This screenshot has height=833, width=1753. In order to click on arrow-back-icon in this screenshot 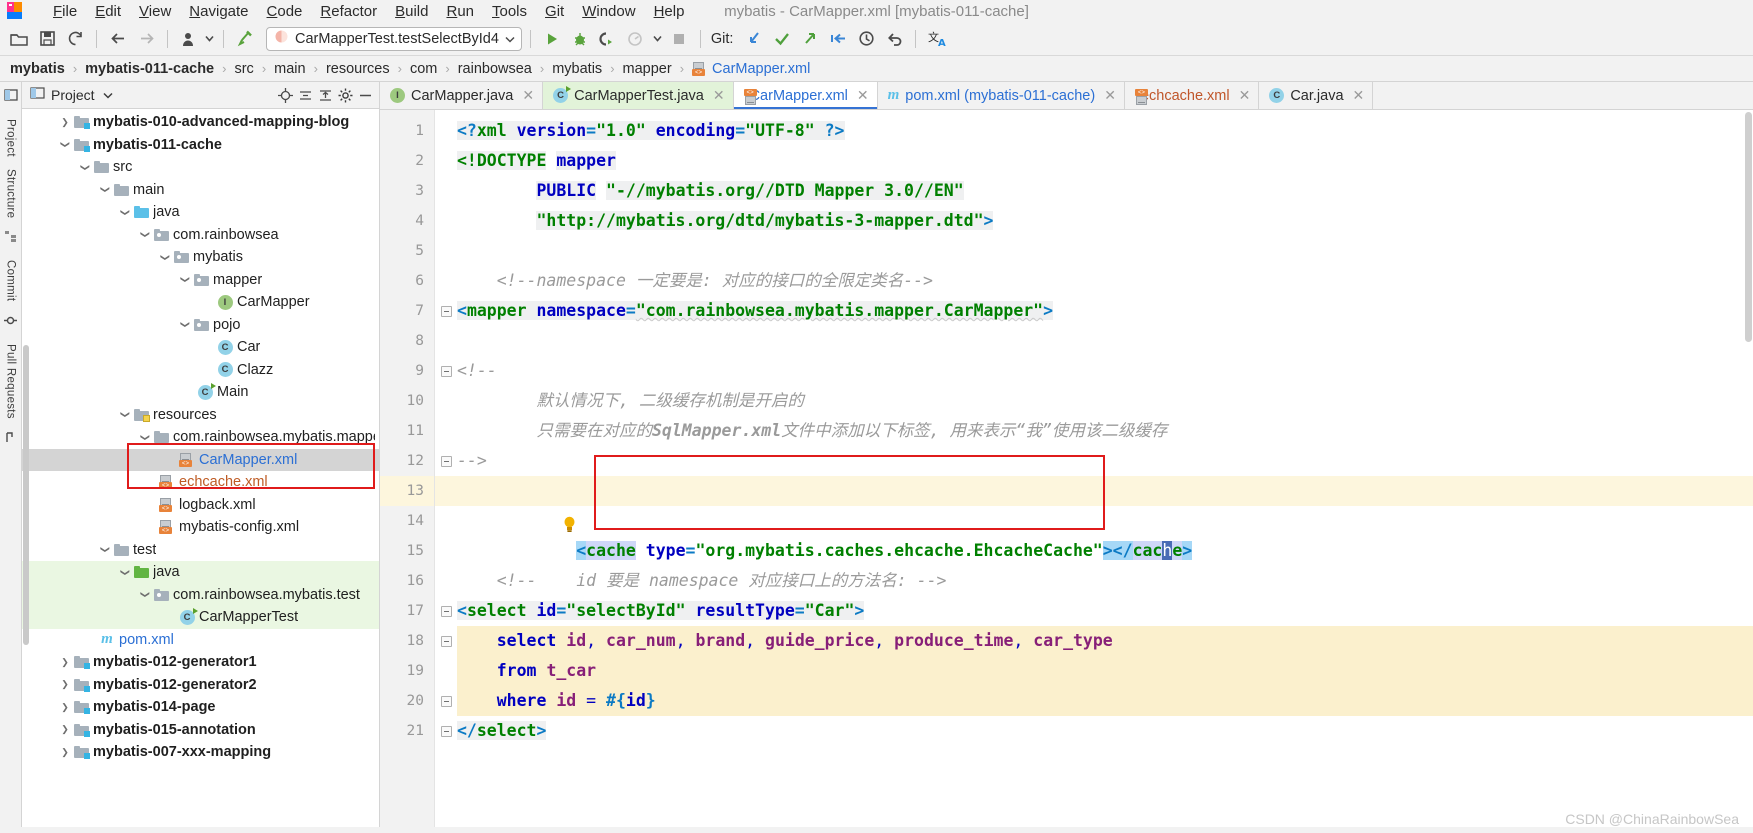, I will do `click(118, 39)`.